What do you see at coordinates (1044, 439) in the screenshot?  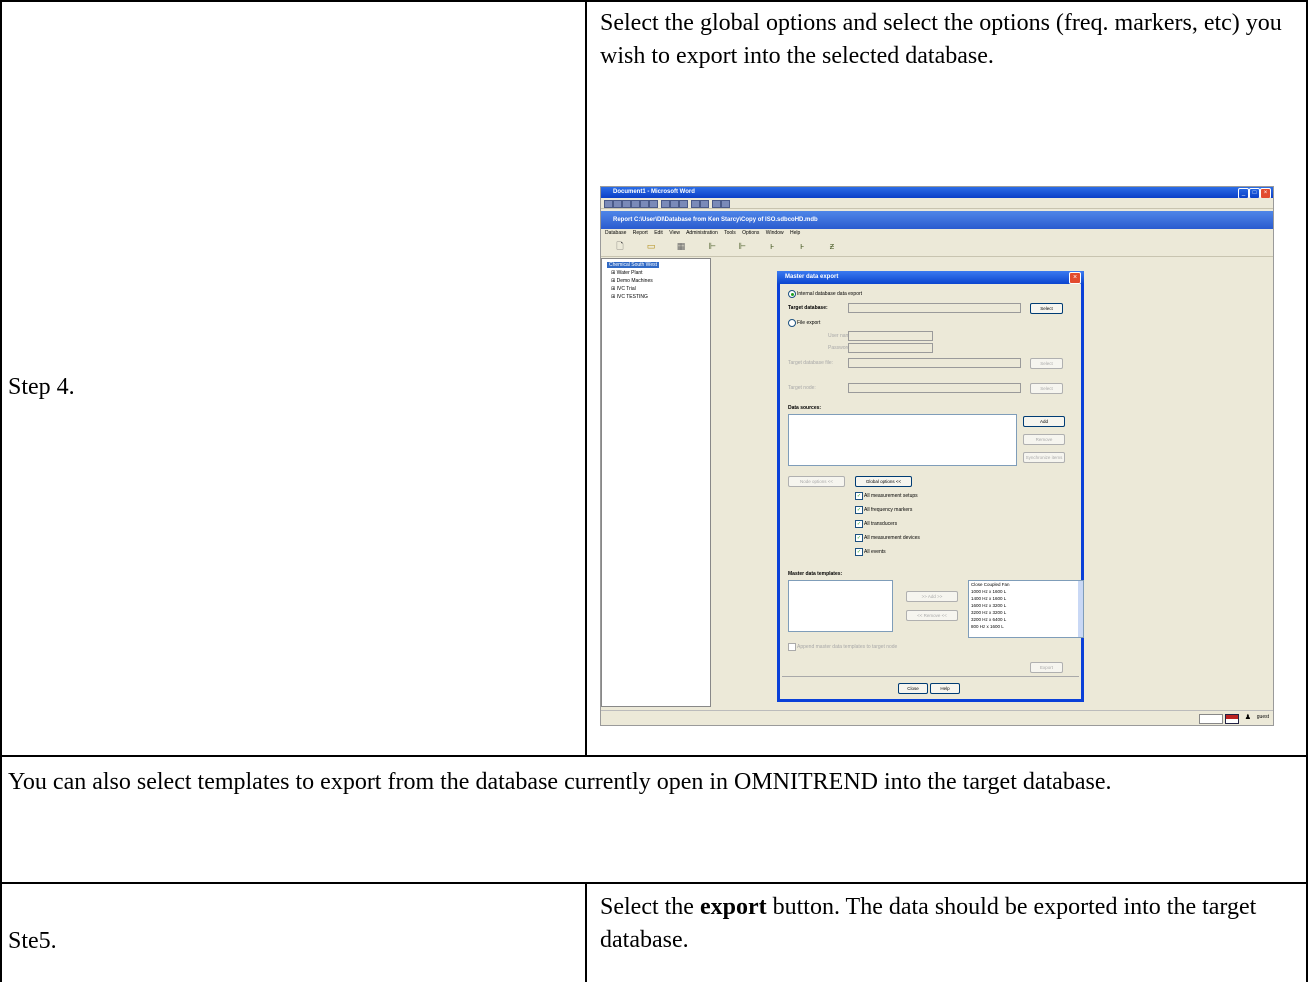 I see `remove-button: Remove` at bounding box center [1044, 439].